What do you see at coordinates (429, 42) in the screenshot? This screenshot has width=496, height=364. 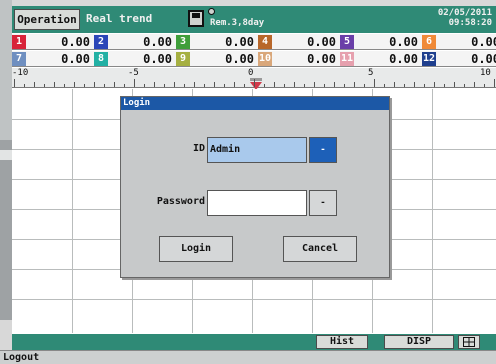 I see `channel-number: 6` at bounding box center [429, 42].